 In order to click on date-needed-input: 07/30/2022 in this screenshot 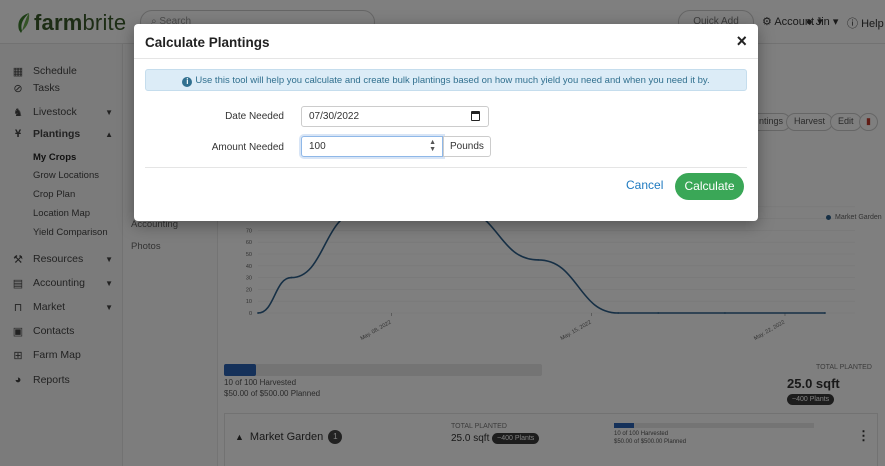, I will do `click(395, 116)`.